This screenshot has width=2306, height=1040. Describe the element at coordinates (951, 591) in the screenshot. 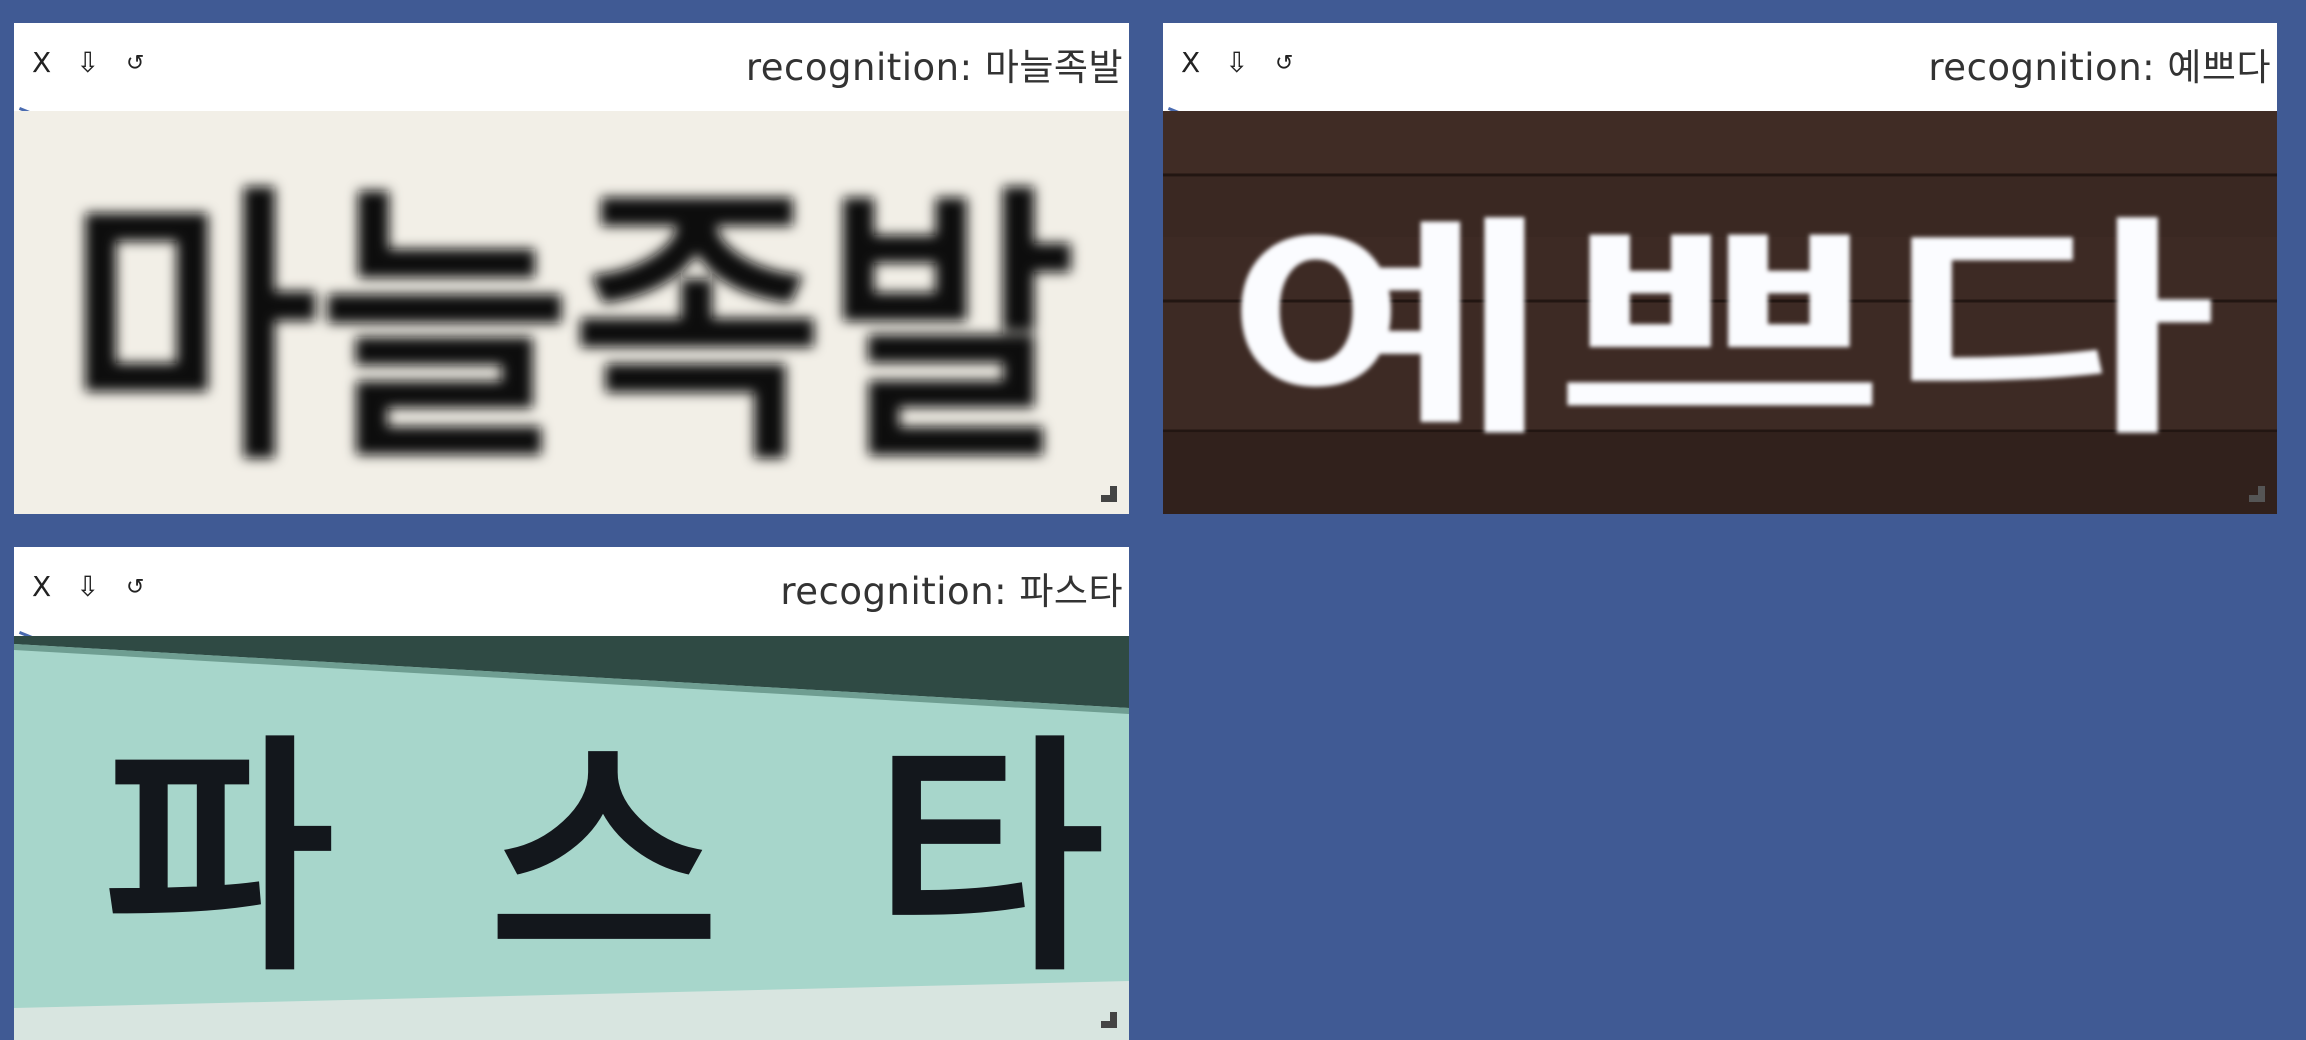

I see `recognition-title: recognition: 파스타` at that location.